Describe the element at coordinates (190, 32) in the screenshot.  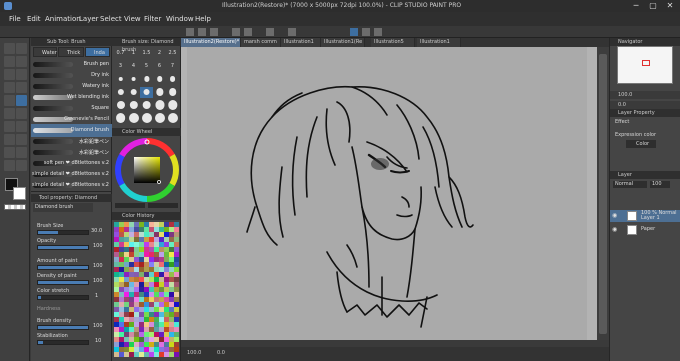
I see `new-icon` at that location.